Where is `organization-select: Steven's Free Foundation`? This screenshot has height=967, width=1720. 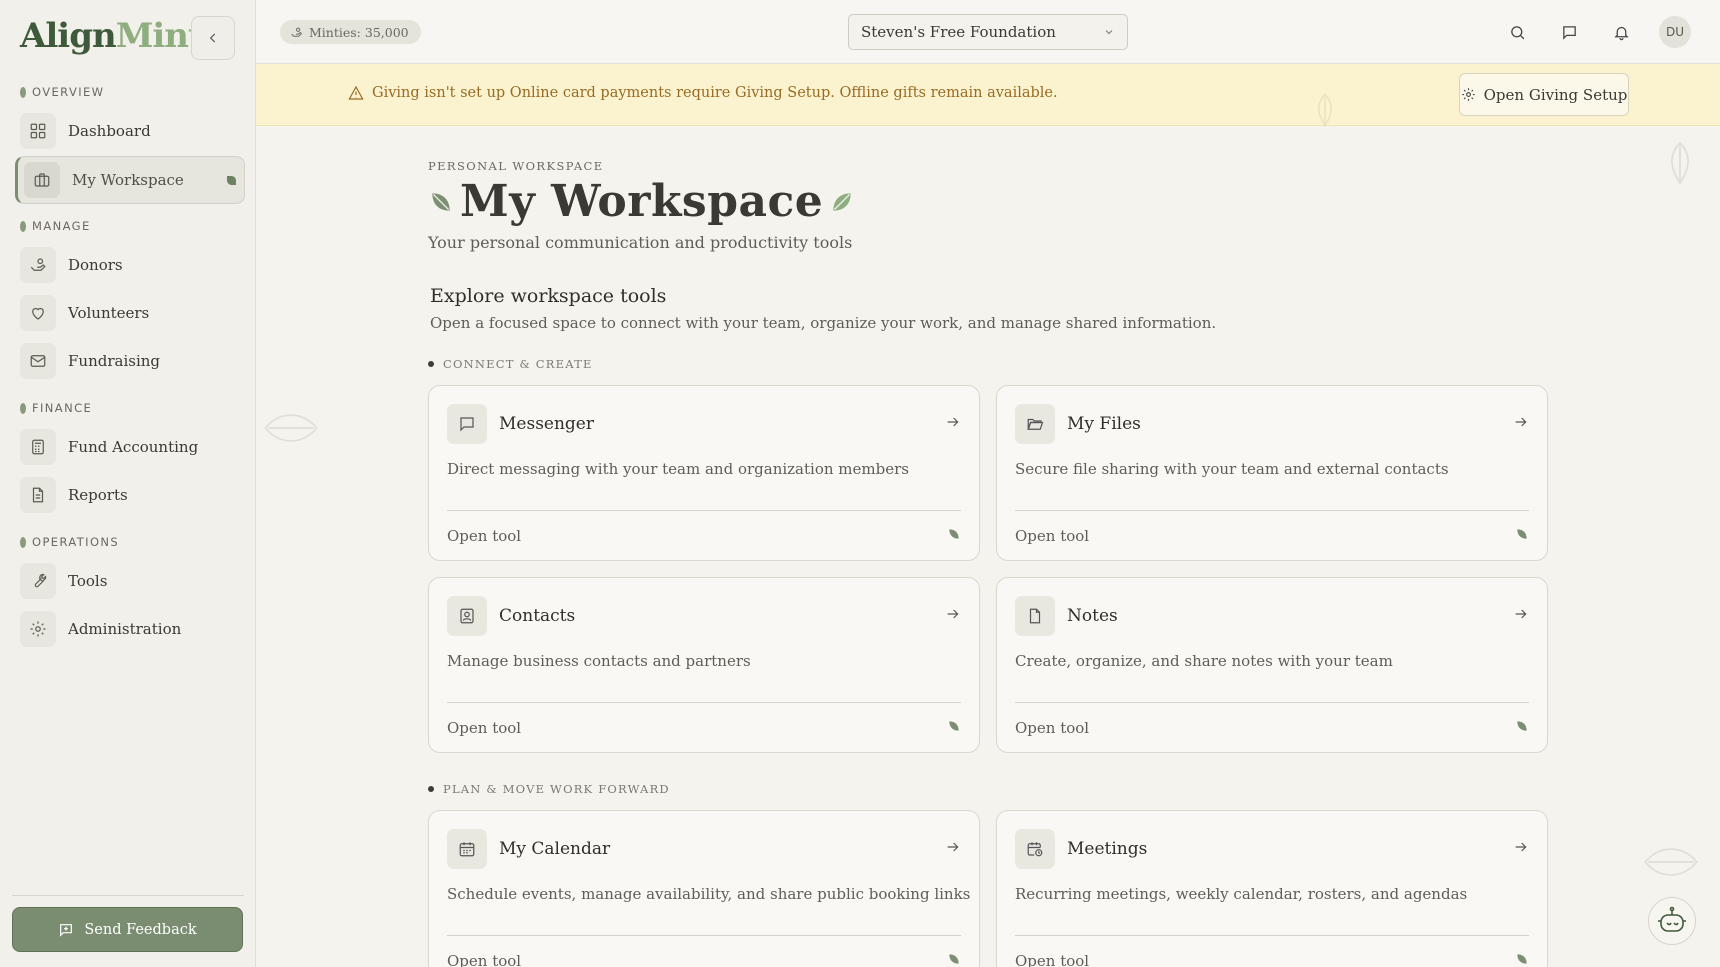
organization-select: Steven's Free Foundation is located at coordinates (988, 32).